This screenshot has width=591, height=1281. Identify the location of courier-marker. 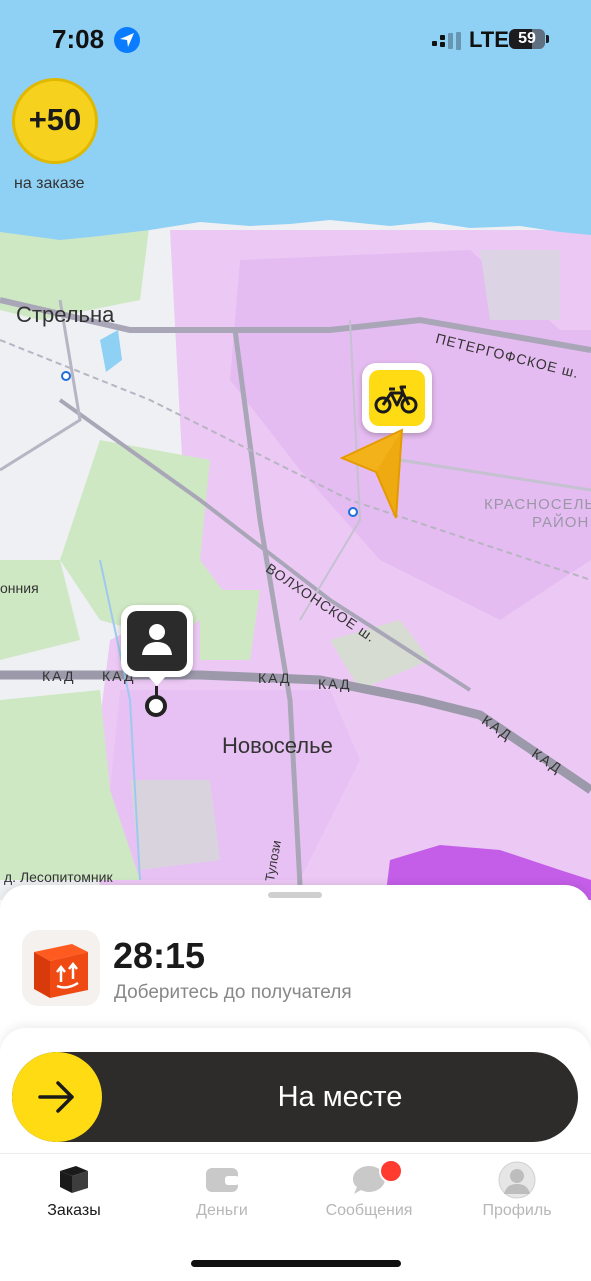
(397, 398).